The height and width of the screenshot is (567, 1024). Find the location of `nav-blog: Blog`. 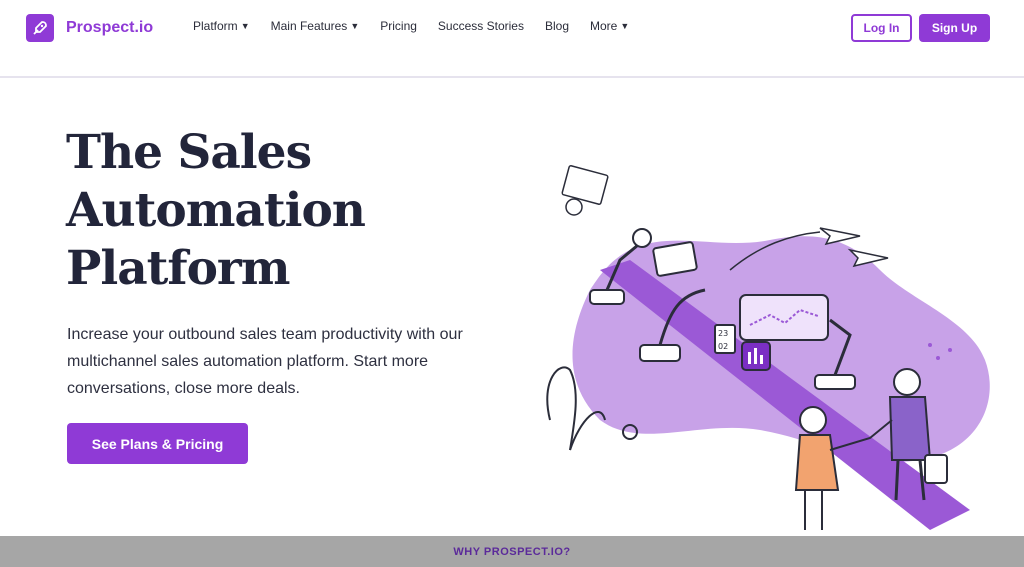

nav-blog: Blog is located at coordinates (557, 26).